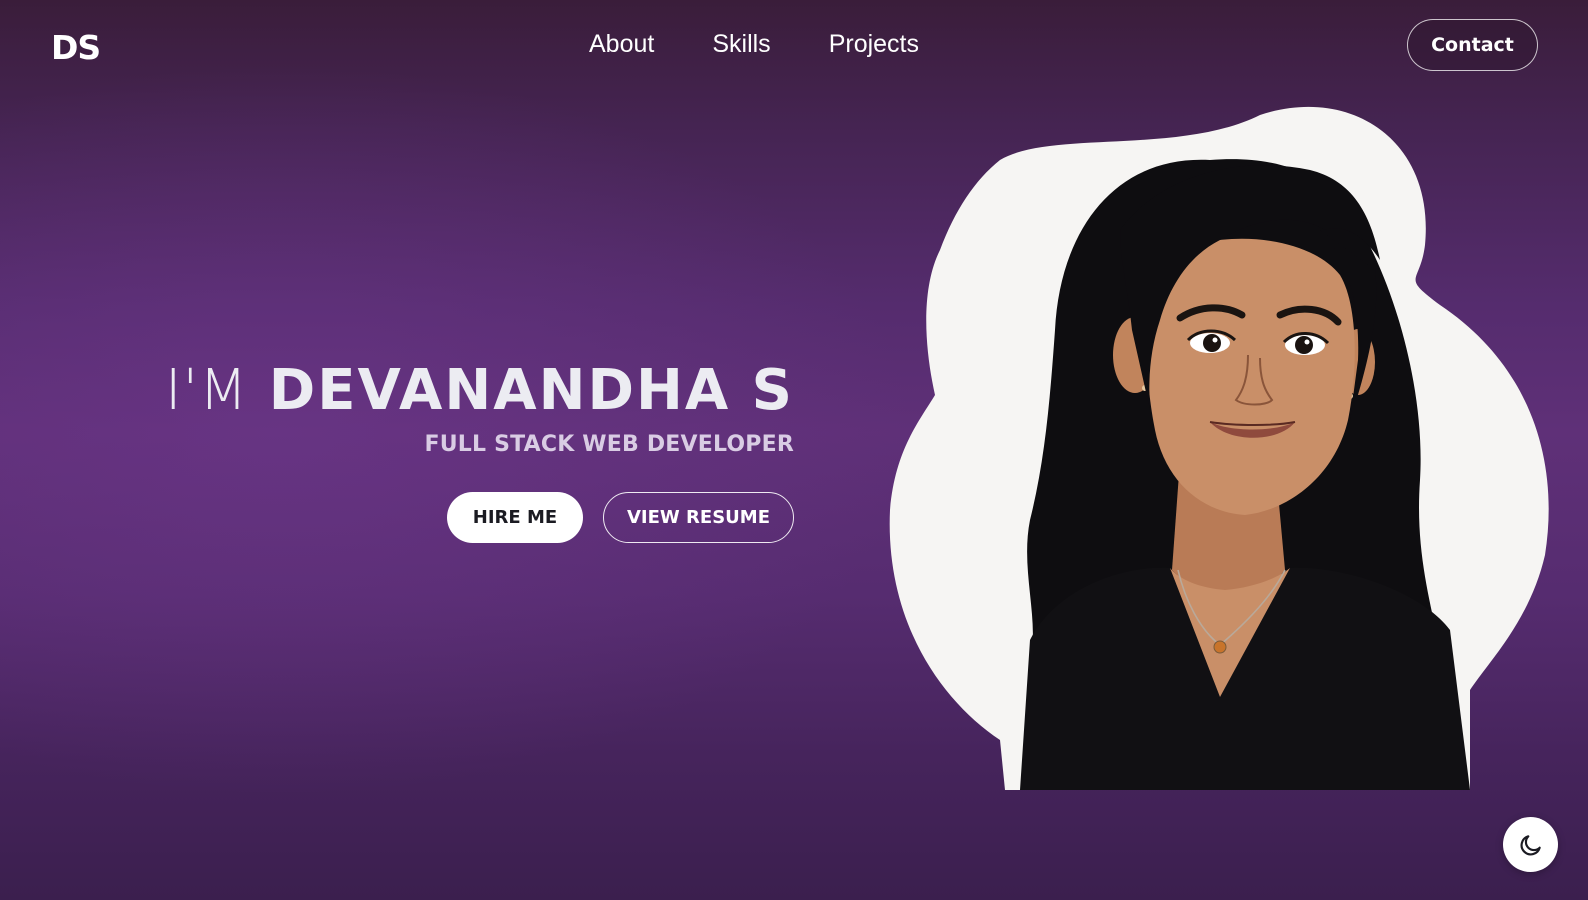 The height and width of the screenshot is (900, 1588). Describe the element at coordinates (621, 44) in the screenshot. I see `nav-link-about: About` at that location.